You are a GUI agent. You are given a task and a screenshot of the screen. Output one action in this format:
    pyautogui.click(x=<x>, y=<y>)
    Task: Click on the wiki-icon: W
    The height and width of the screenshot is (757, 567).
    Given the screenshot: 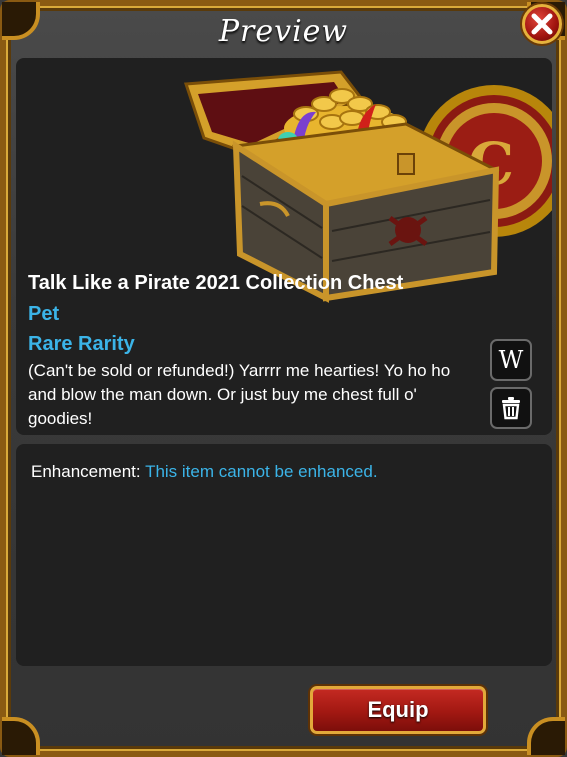 What is the action you would take?
    pyautogui.click(x=511, y=360)
    